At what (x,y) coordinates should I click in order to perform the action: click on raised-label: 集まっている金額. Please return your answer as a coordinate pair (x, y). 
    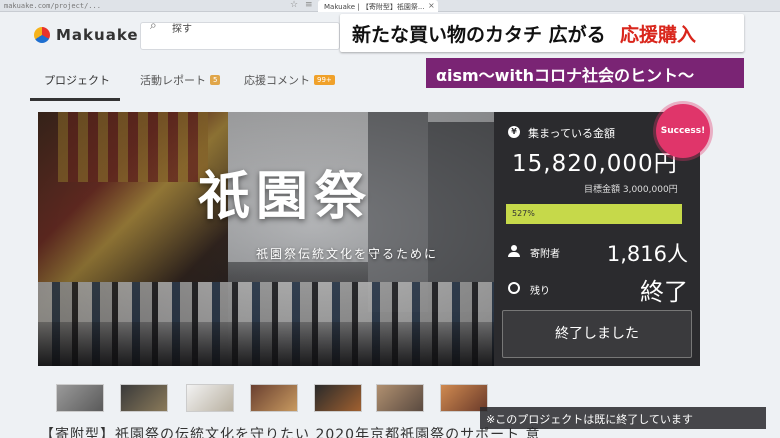
    Looking at the image, I should click on (572, 133).